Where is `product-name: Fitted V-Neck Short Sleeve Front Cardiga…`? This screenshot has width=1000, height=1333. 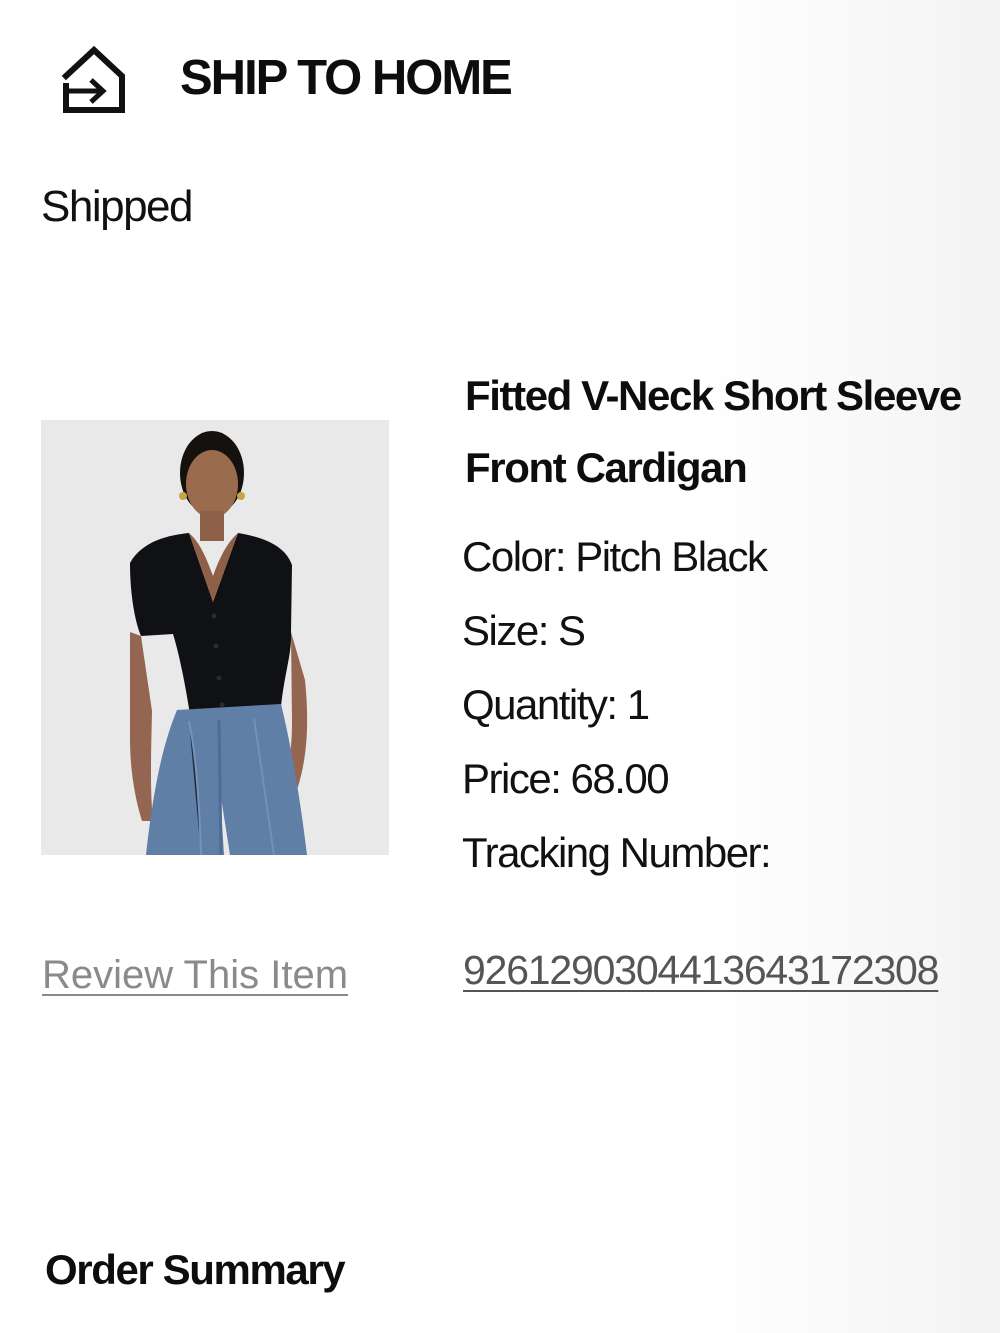
product-name: Fitted V-Neck Short Sleeve Front Cardiga… is located at coordinates (732, 432).